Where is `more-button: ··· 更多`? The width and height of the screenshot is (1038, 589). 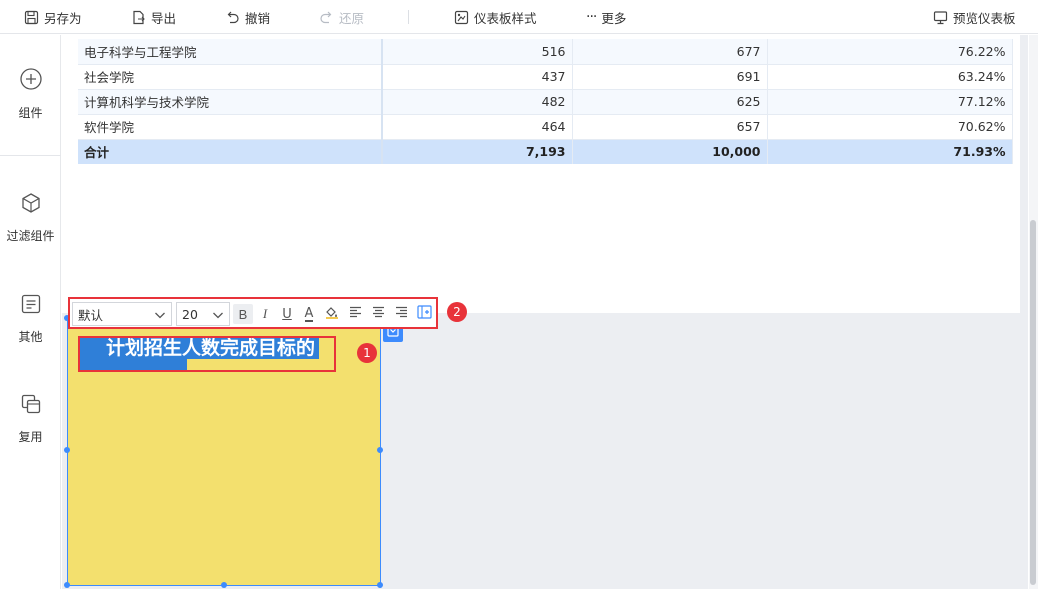
more-button: ··· 更多 is located at coordinates (606, 17).